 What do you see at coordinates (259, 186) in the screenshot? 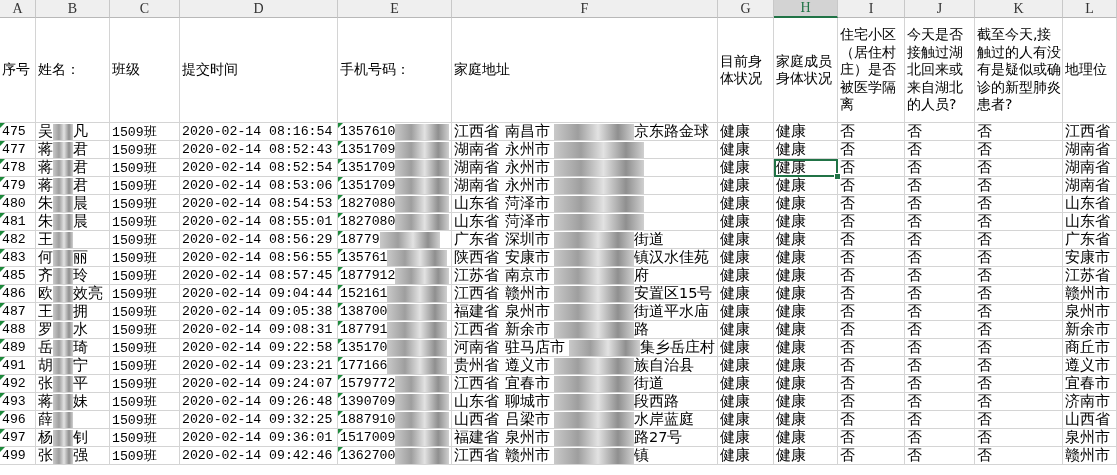
I see `table-cell: 2020-02-14 08:53:06` at bounding box center [259, 186].